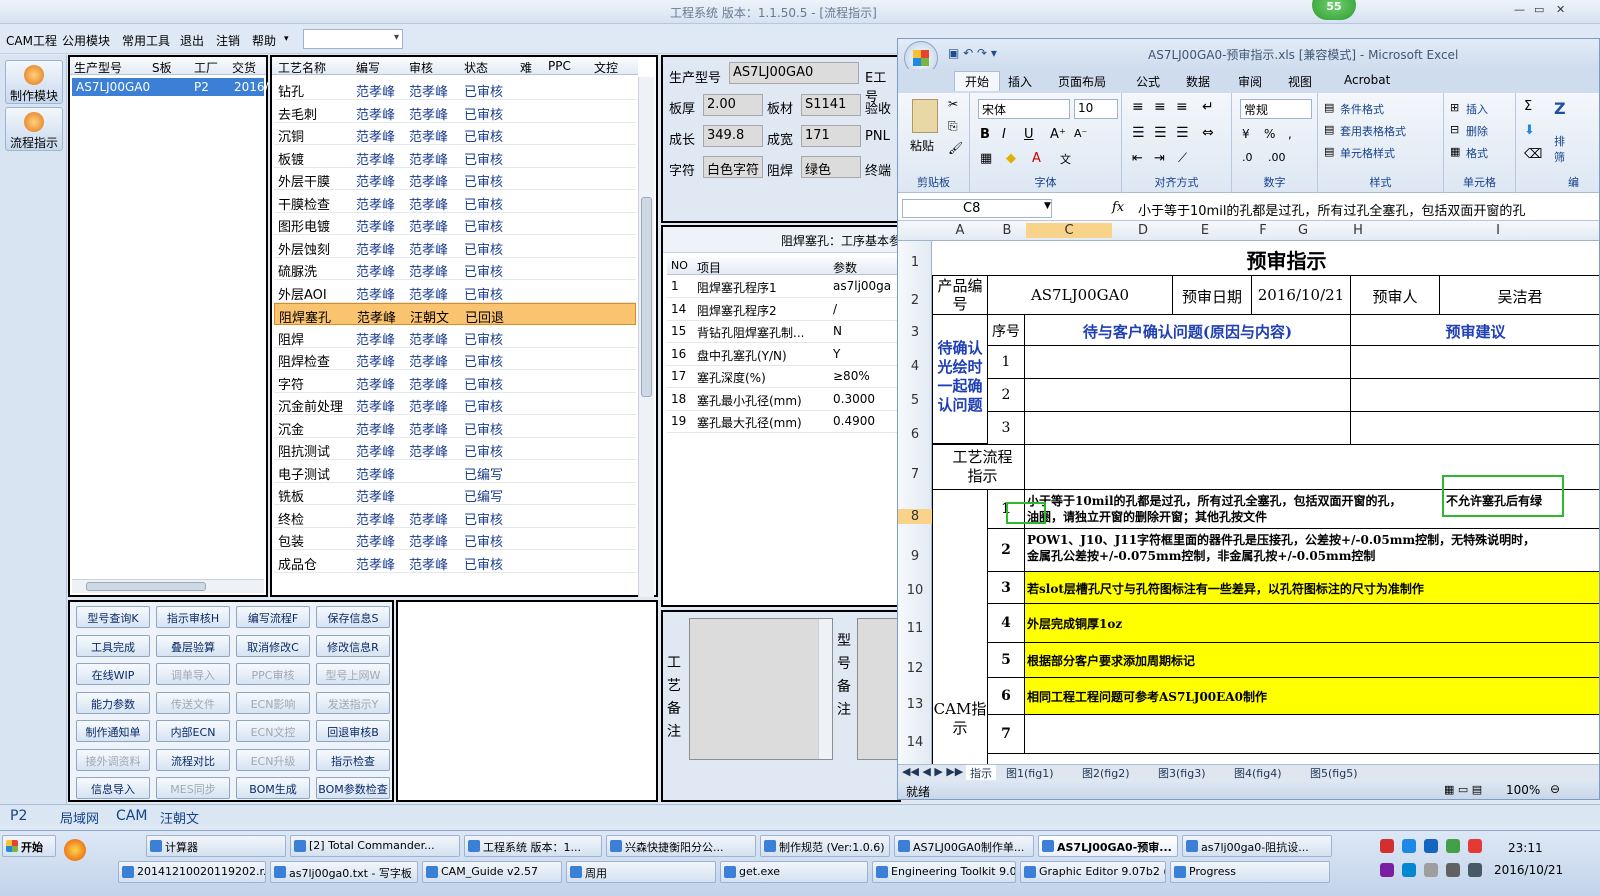  I want to click on tab-4: 数据, so click(1198, 81).